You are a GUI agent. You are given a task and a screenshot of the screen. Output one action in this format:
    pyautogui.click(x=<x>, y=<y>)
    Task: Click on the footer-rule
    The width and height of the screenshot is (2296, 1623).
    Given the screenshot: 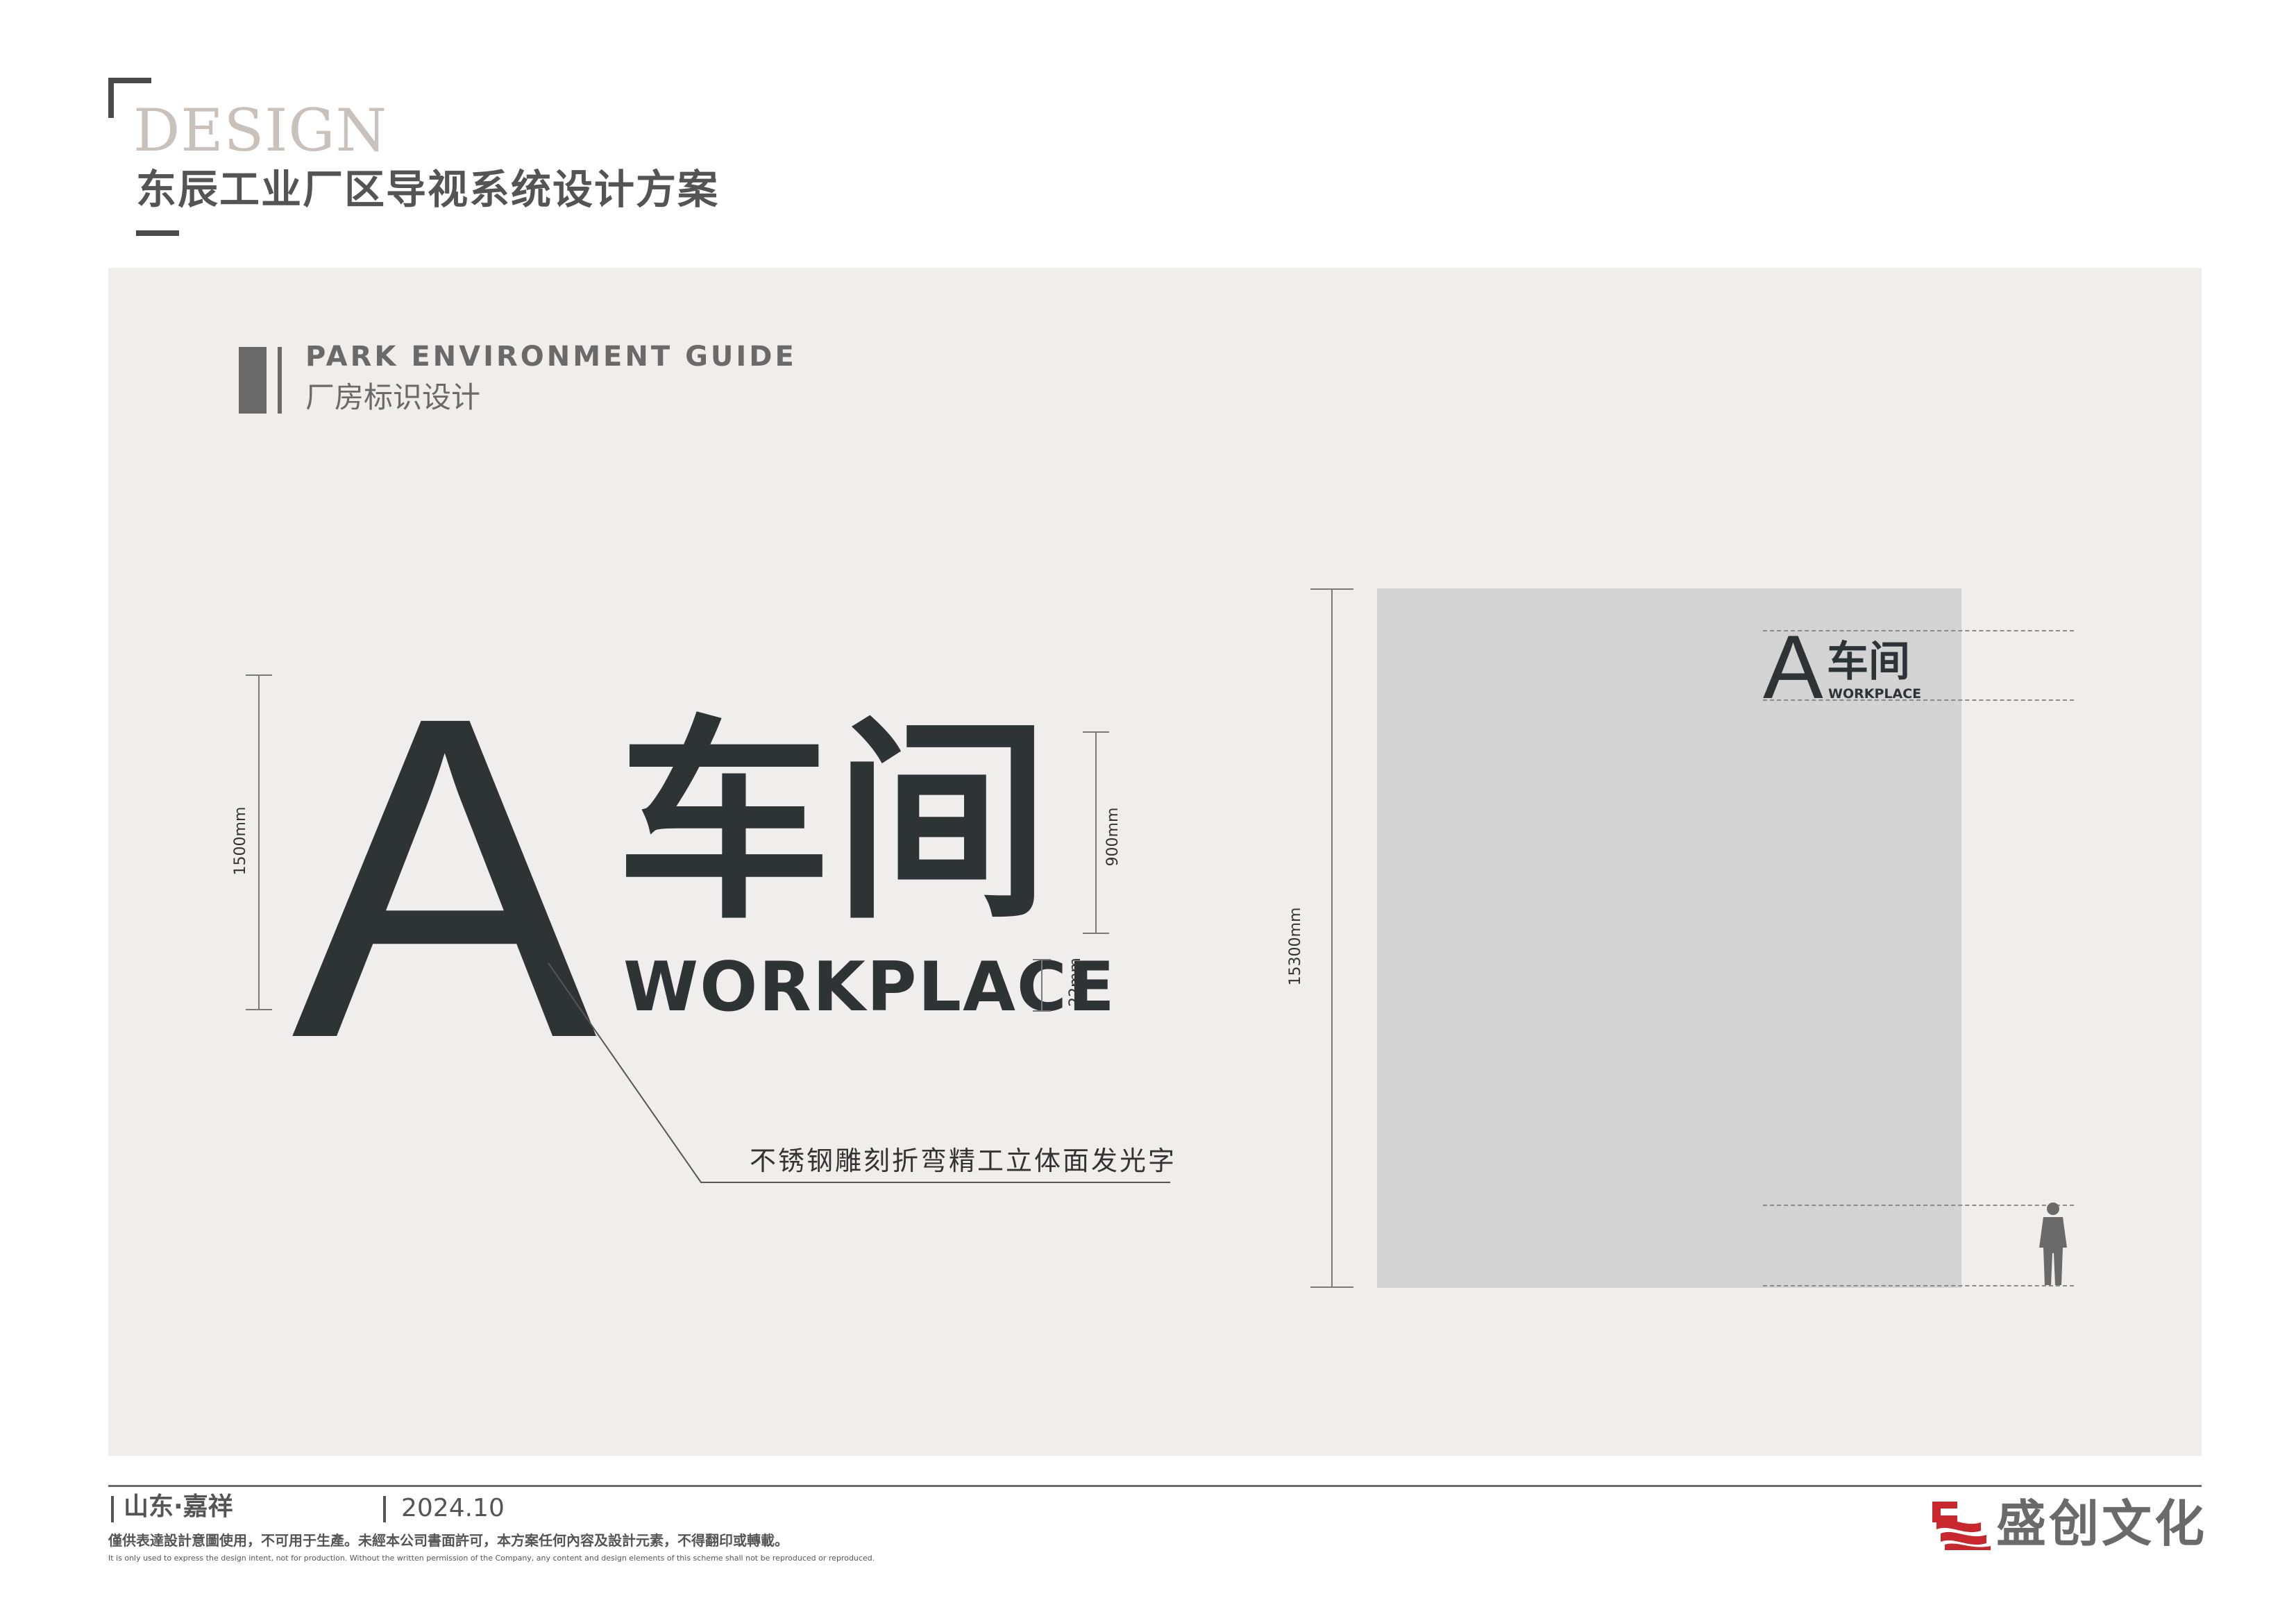 What is the action you would take?
    pyautogui.click(x=1155, y=1486)
    